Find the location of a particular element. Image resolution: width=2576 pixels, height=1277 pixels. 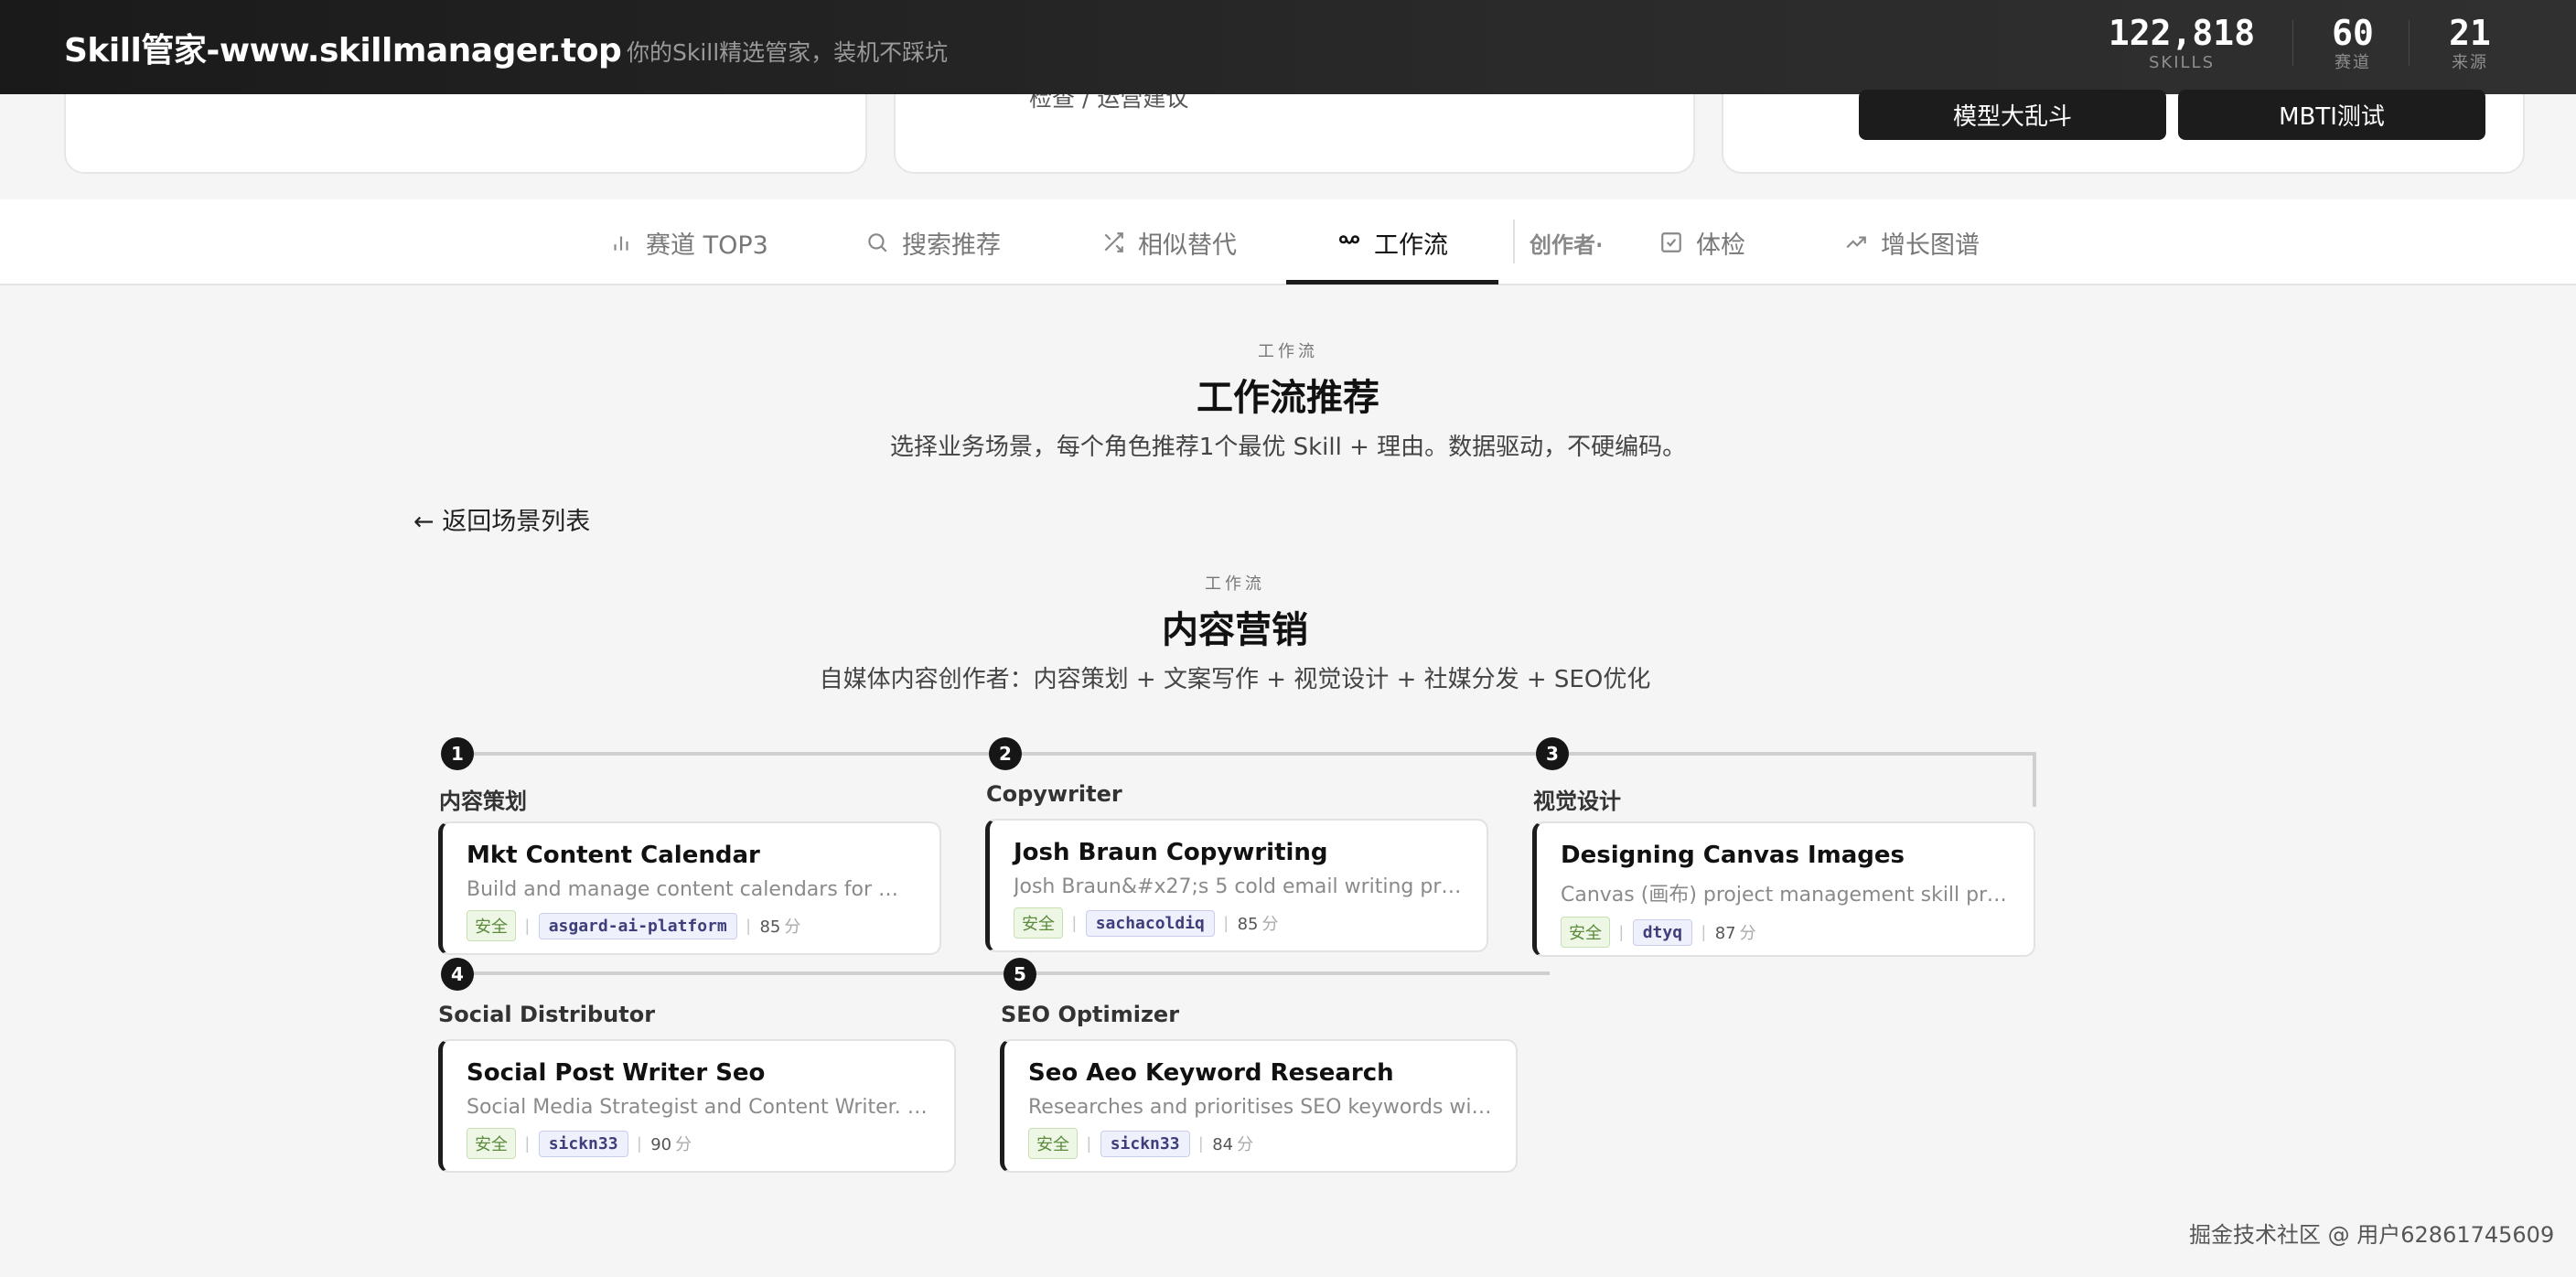

skill-title: Josh Braun Copywriting is located at coordinates (1171, 852).